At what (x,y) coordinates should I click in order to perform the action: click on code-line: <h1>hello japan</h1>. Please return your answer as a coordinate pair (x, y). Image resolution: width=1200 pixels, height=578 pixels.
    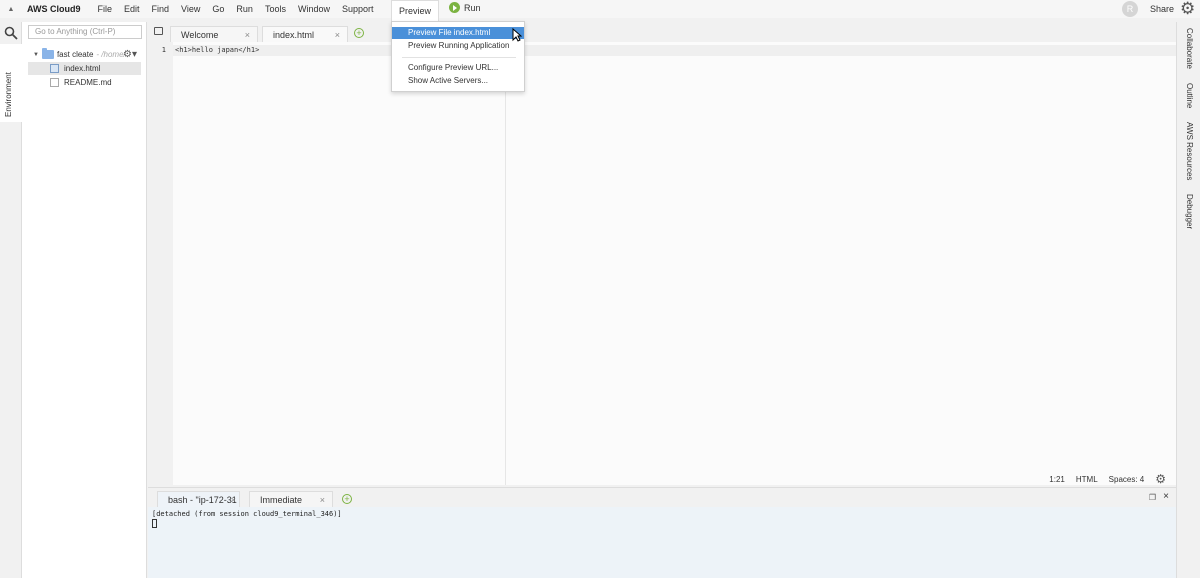
    Looking at the image, I should click on (217, 50).